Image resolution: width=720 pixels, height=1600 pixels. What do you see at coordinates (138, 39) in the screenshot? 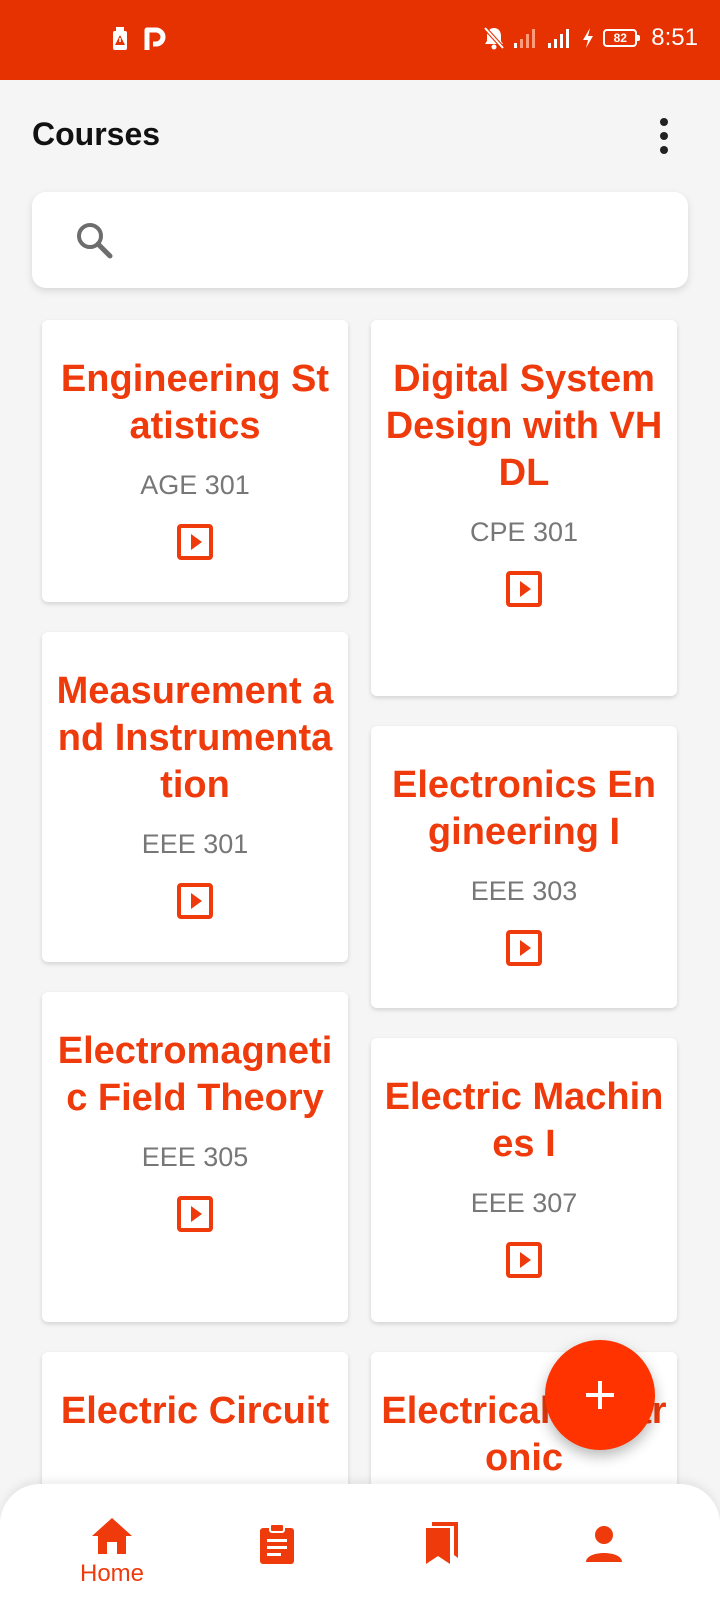
I see `status-left-icons` at bounding box center [138, 39].